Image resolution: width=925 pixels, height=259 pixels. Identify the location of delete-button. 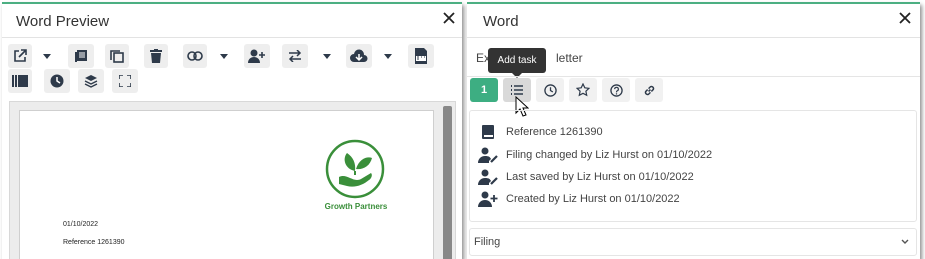
(156, 56).